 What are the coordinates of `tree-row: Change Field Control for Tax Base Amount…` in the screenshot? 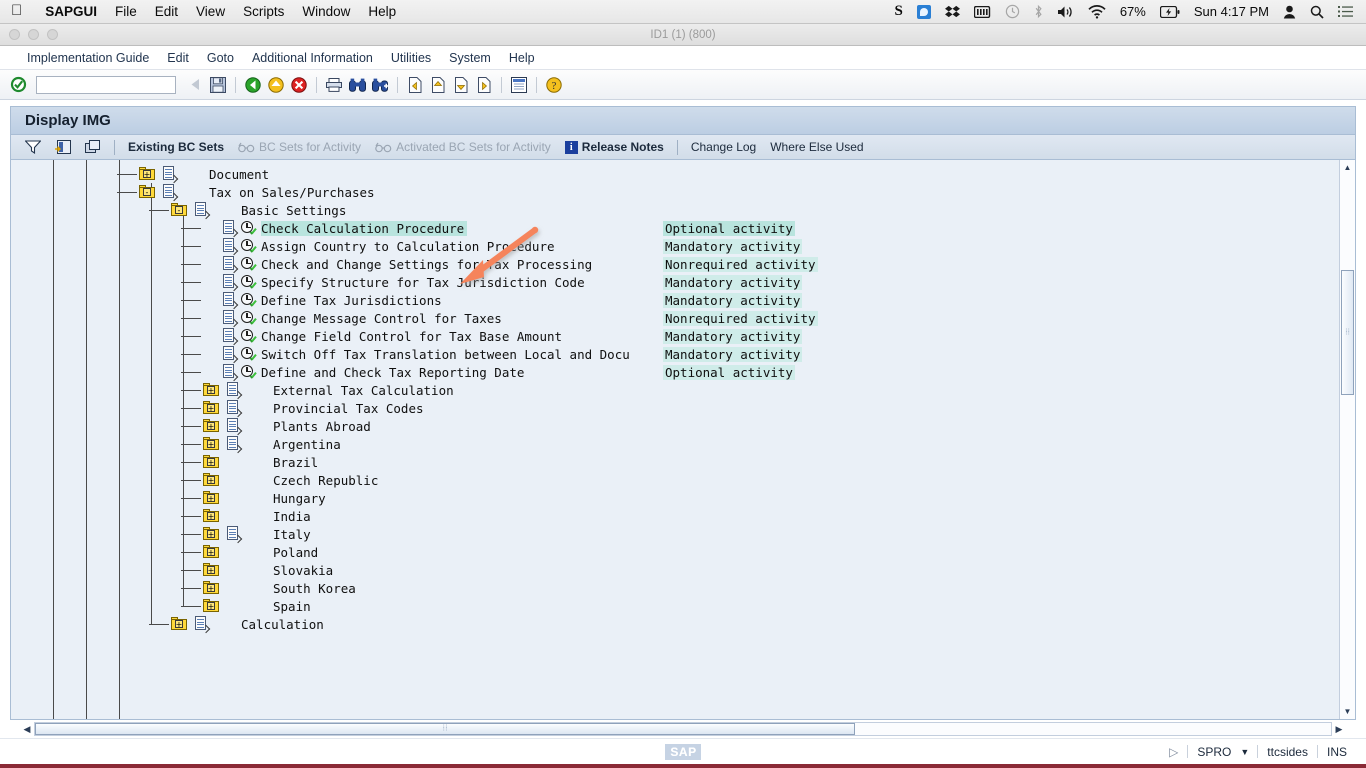 It's located at (675, 336).